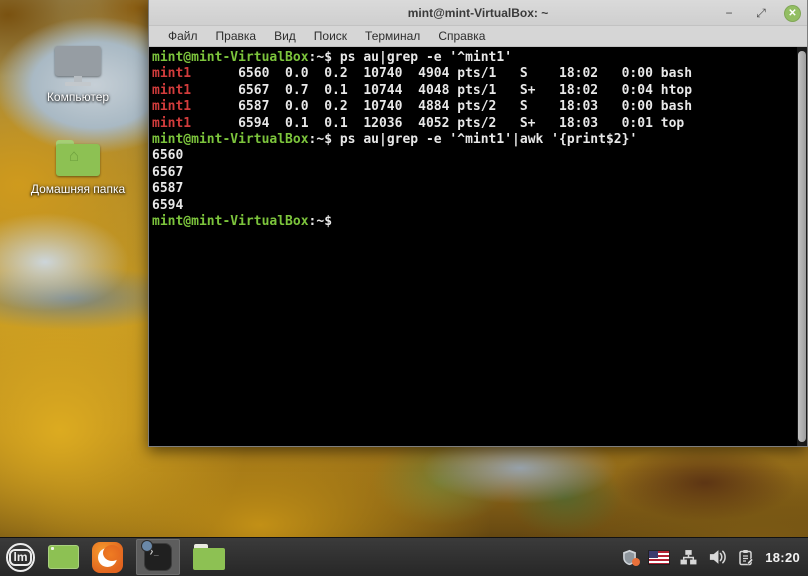 The width and height of the screenshot is (808, 576). Describe the element at coordinates (147, 546) in the screenshot. I see `terminal-badge` at that location.